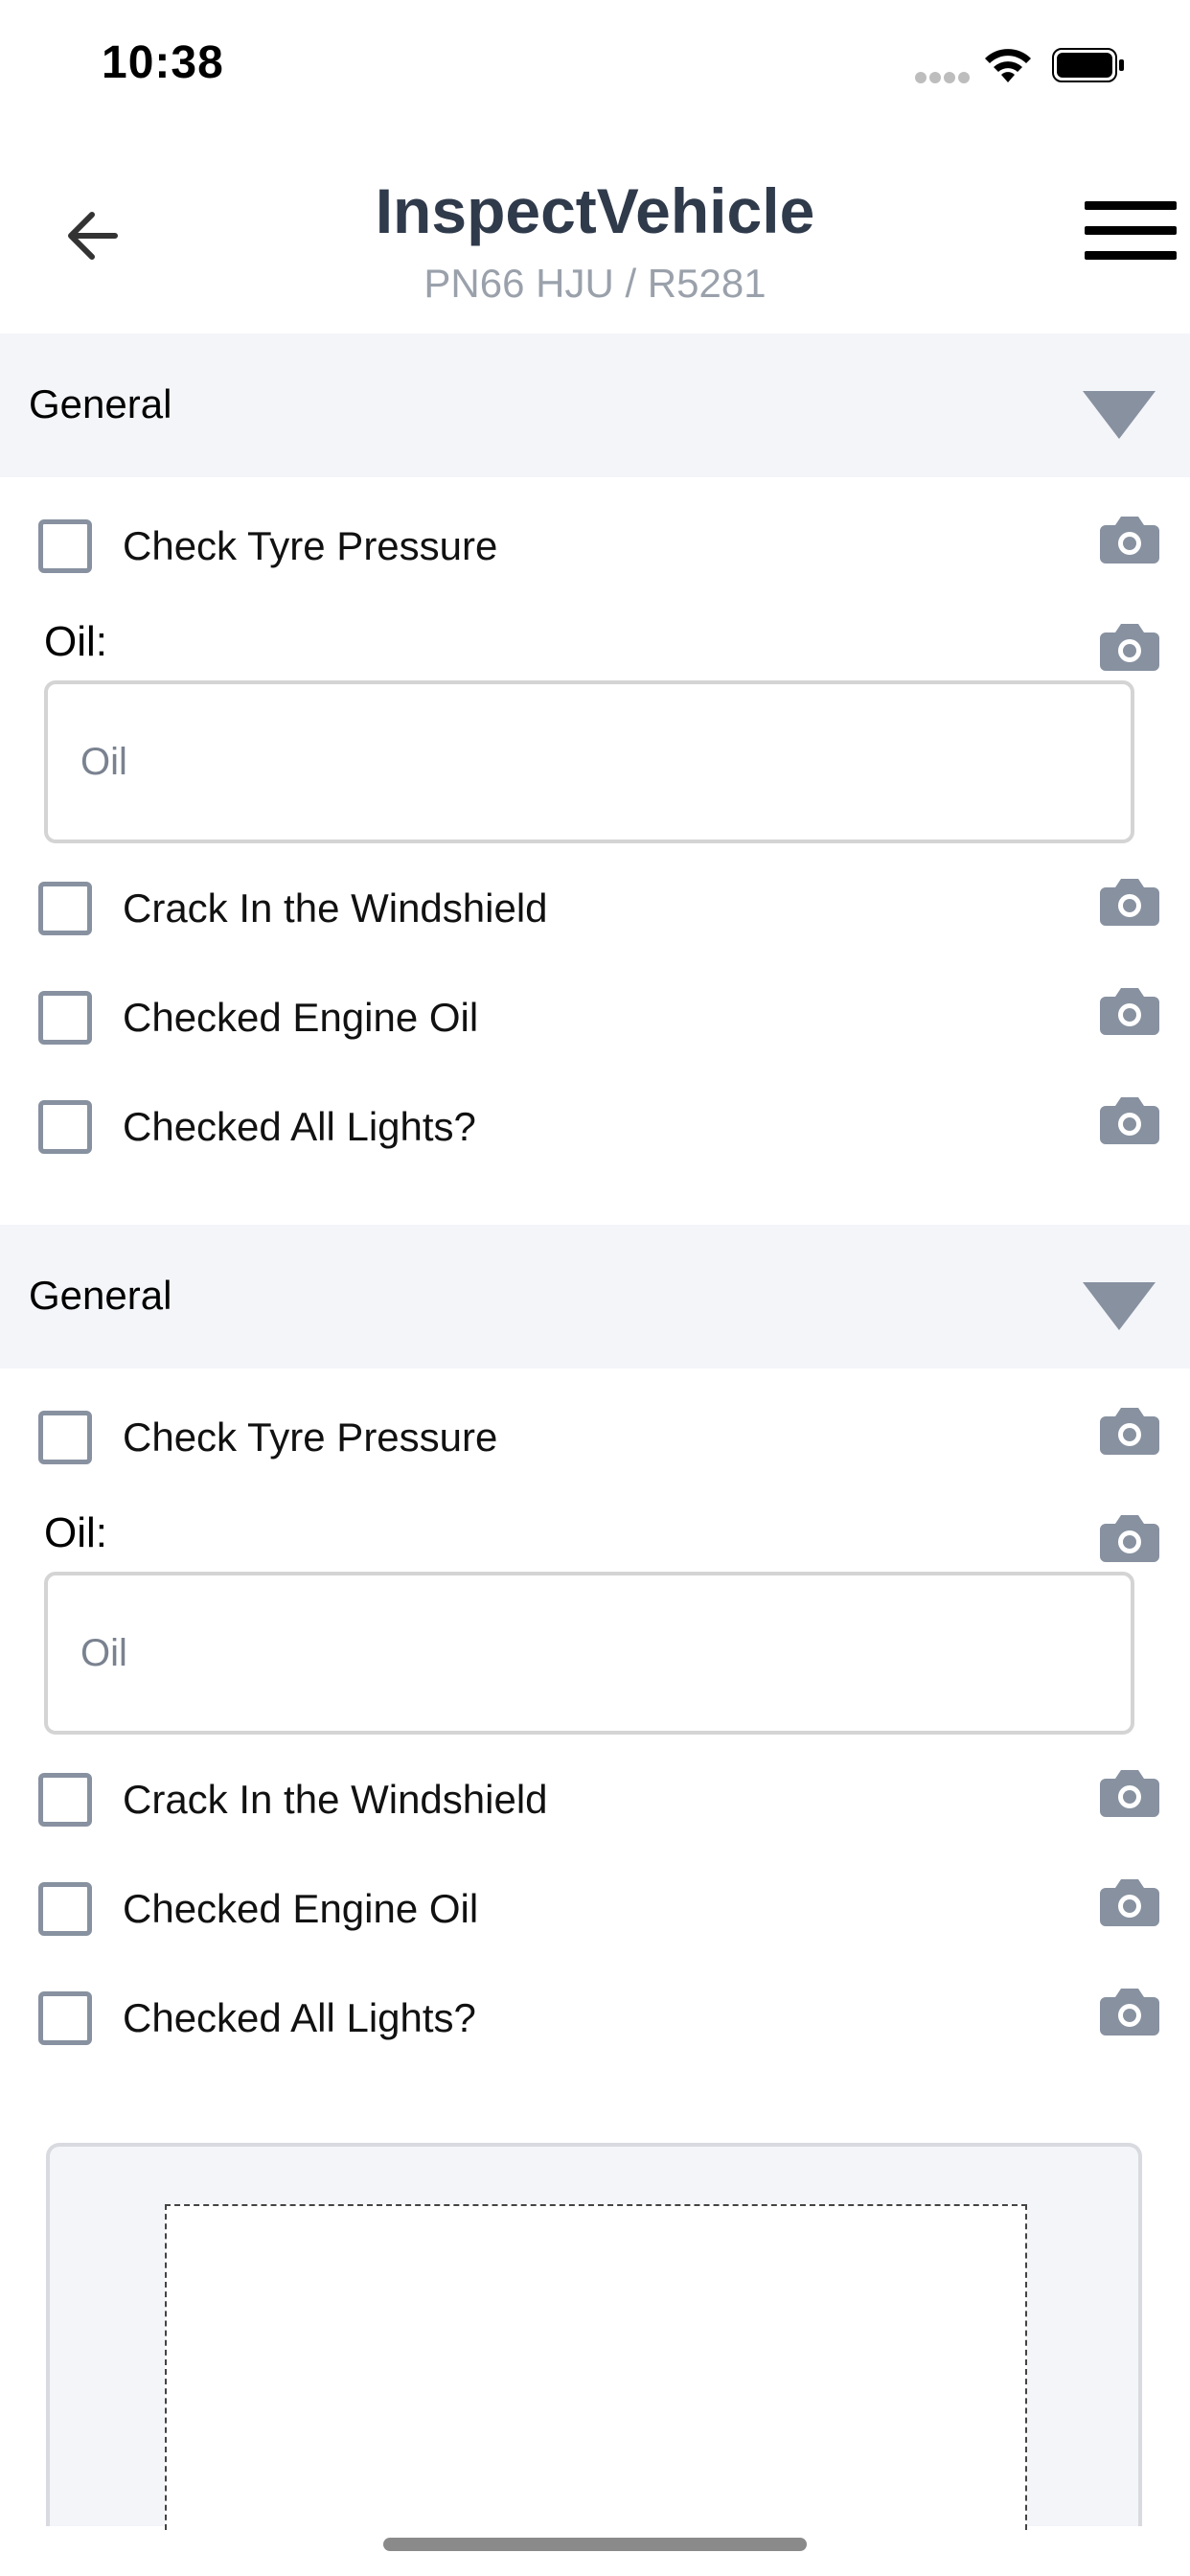 The image size is (1190, 2576). Describe the element at coordinates (1008, 65) in the screenshot. I see `wifi-icon` at that location.